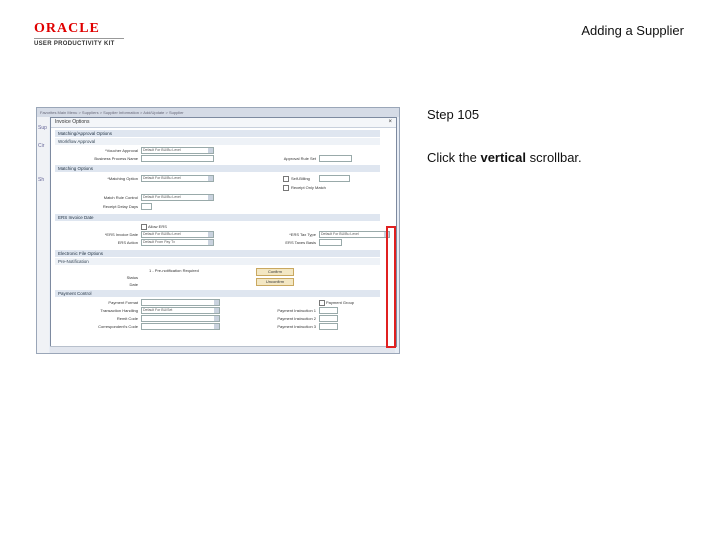 The image size is (720, 540). I want to click on subsection-pre-notification: Pre-Notification, so click(217, 261).